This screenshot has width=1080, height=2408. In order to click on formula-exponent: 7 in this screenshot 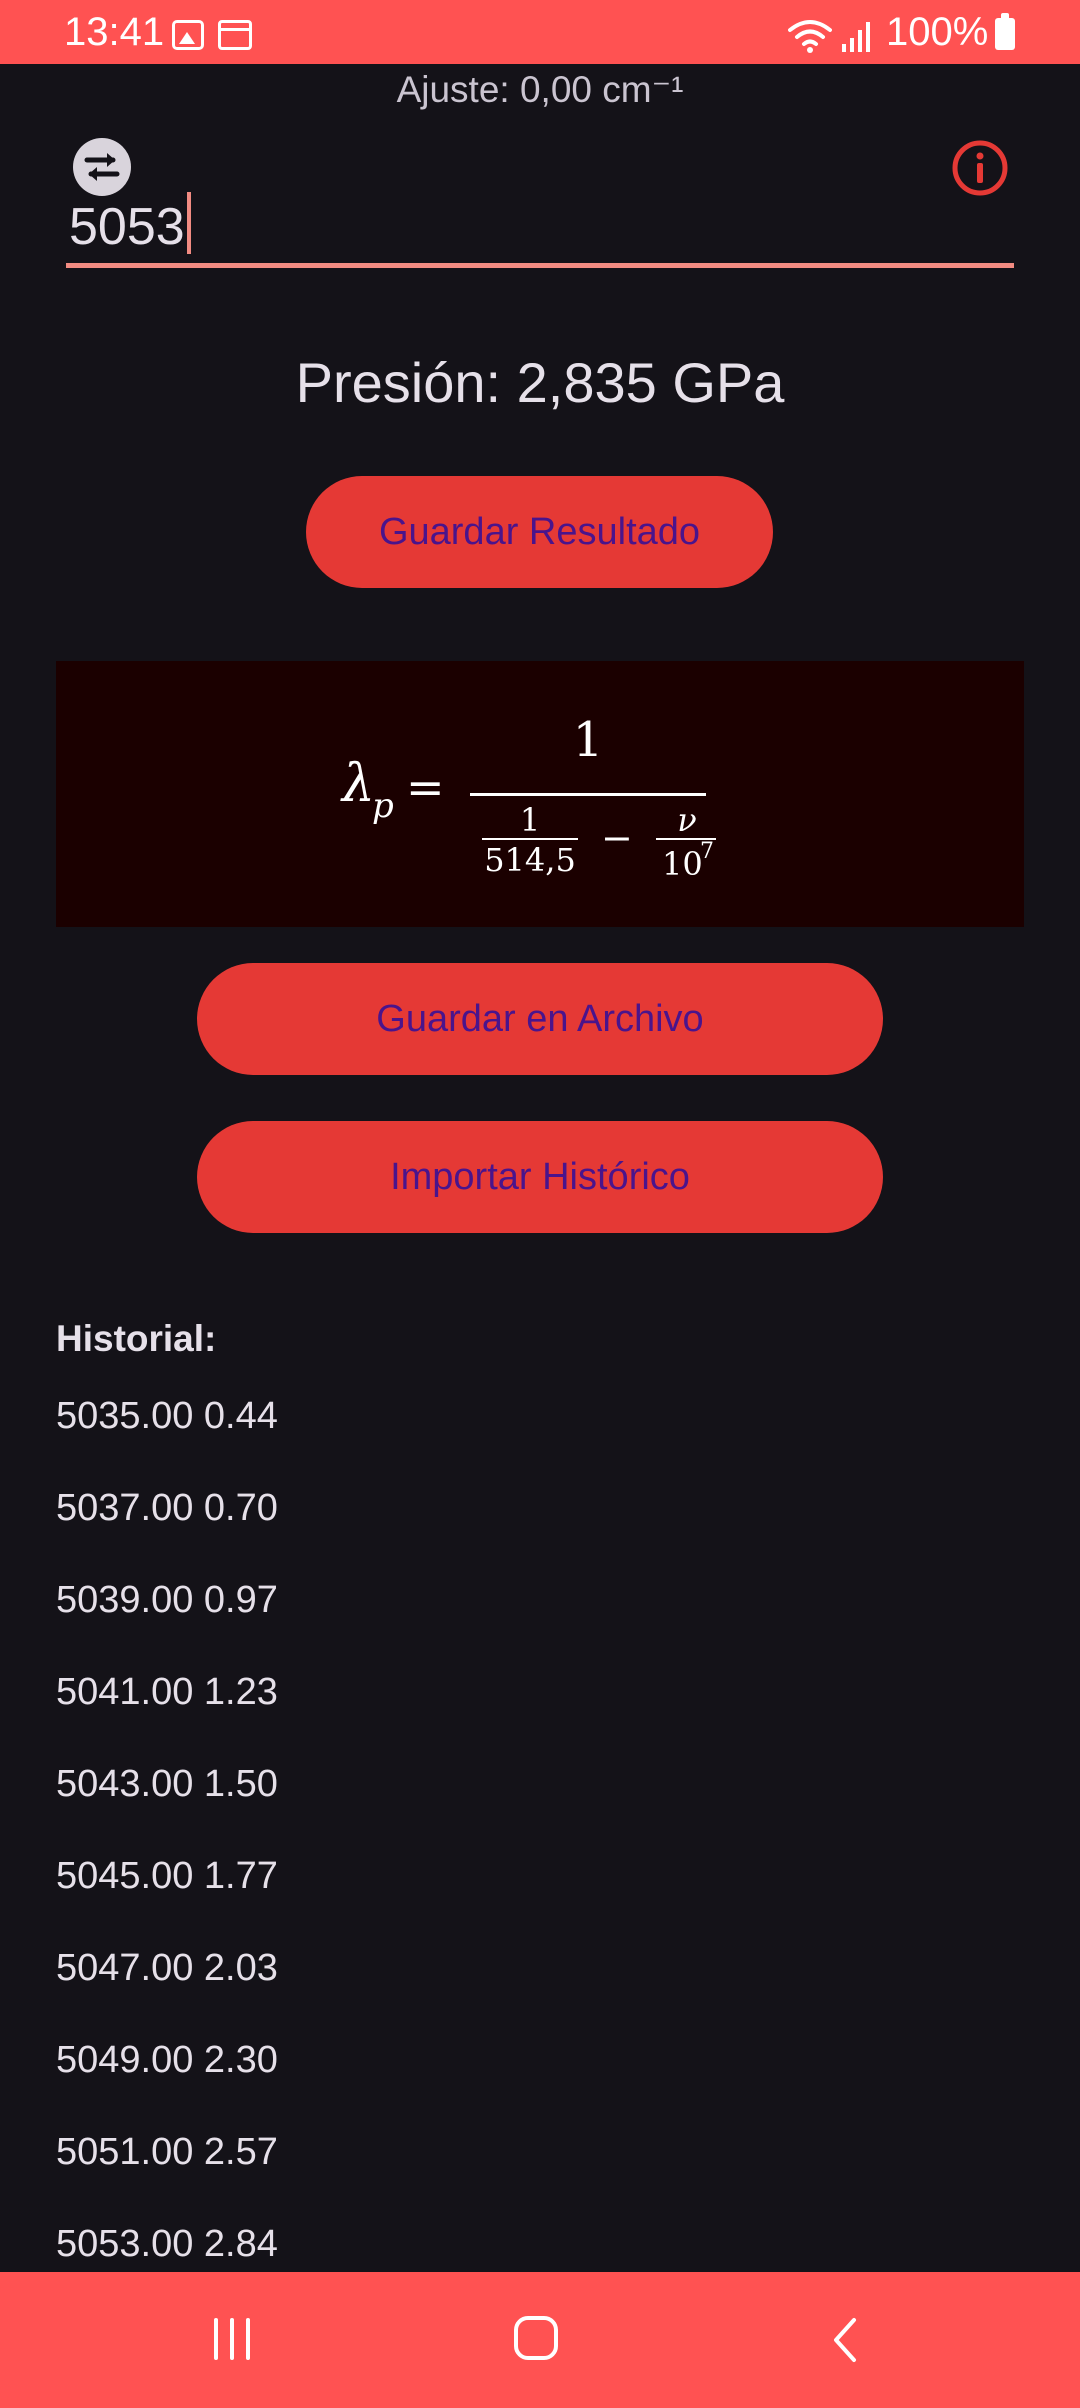, I will do `click(707, 851)`.